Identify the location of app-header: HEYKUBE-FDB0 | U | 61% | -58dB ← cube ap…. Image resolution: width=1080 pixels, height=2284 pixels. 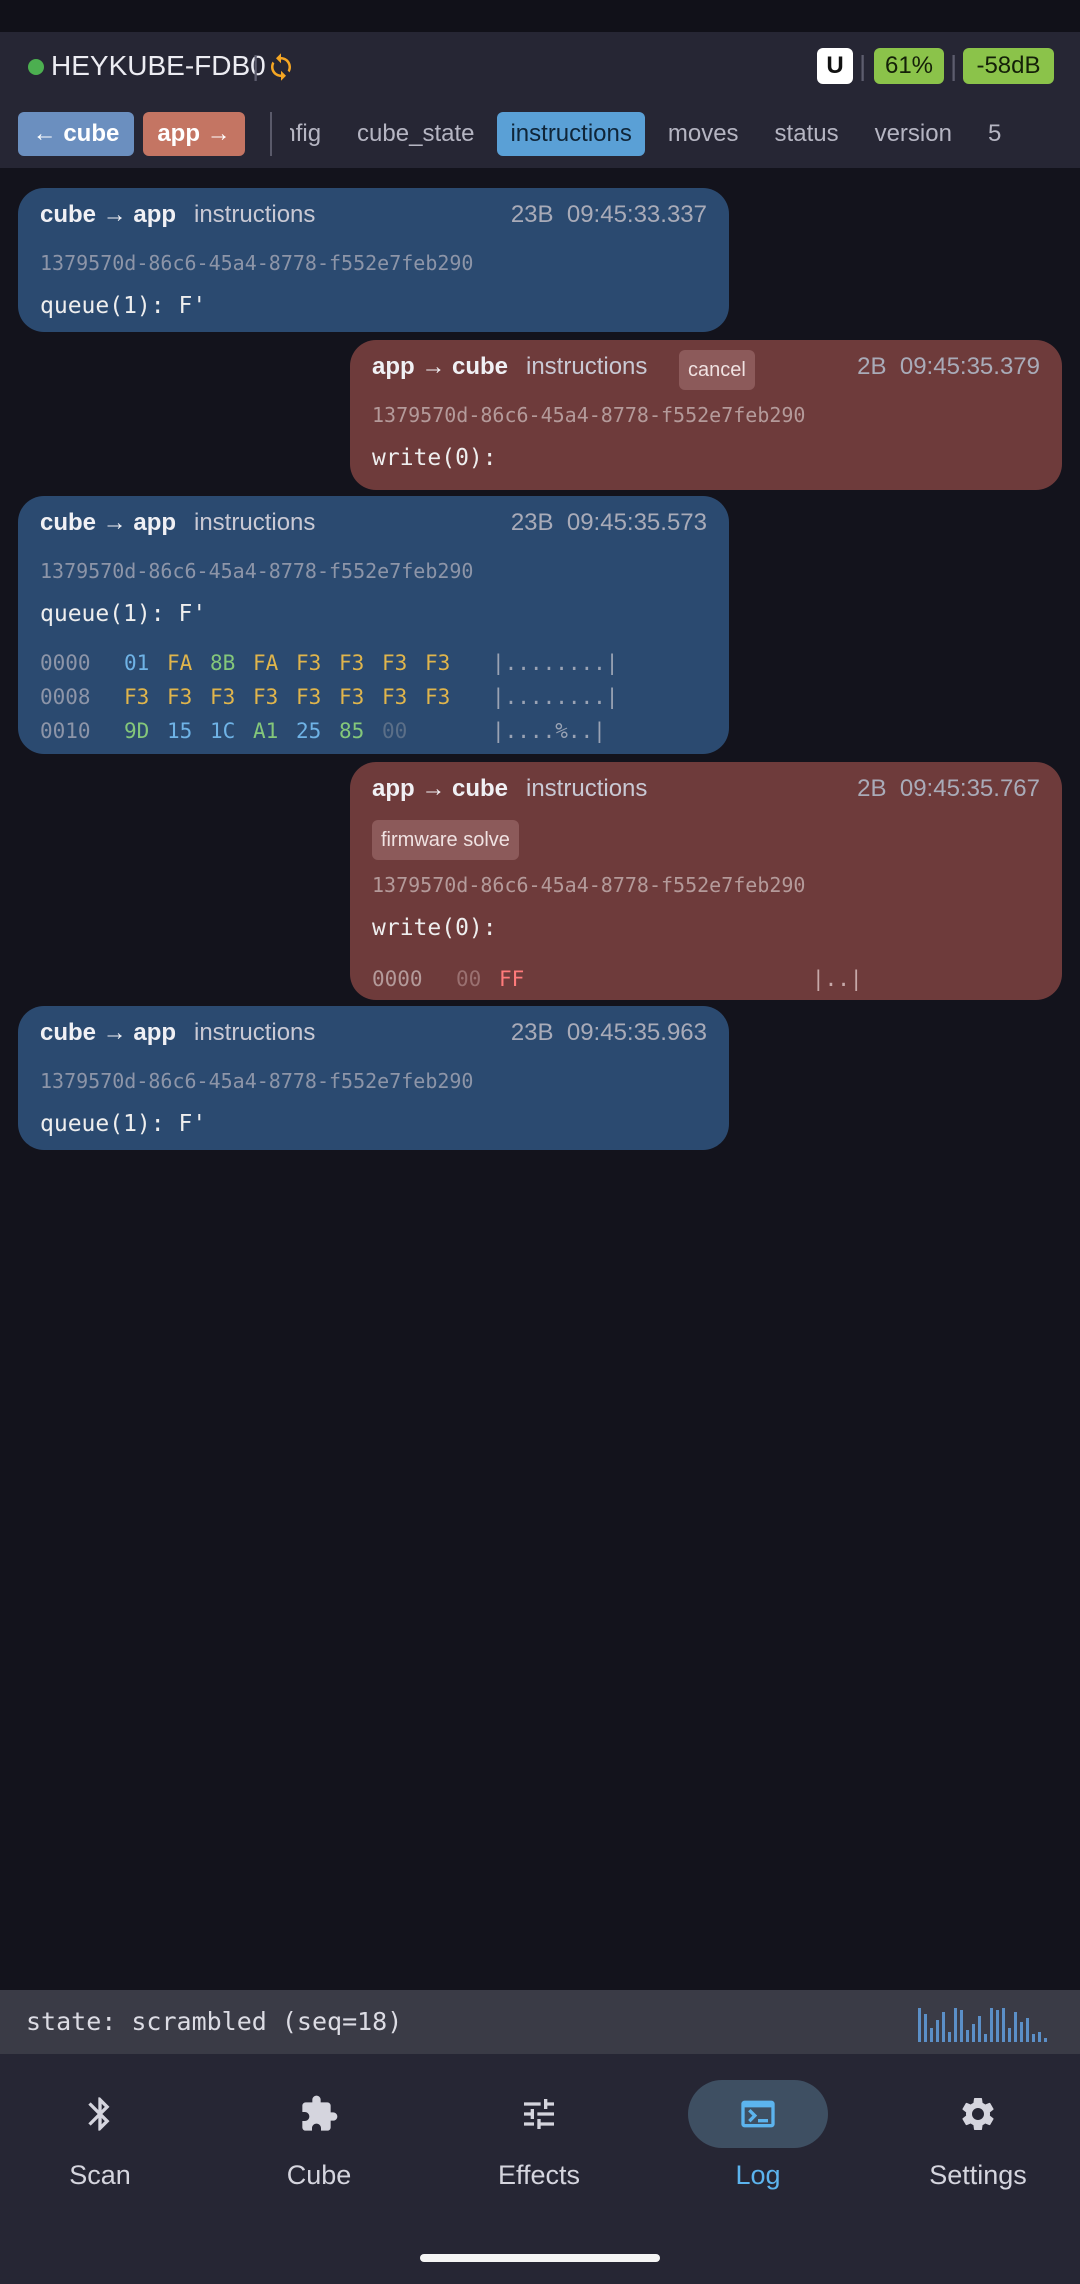
(540, 100).